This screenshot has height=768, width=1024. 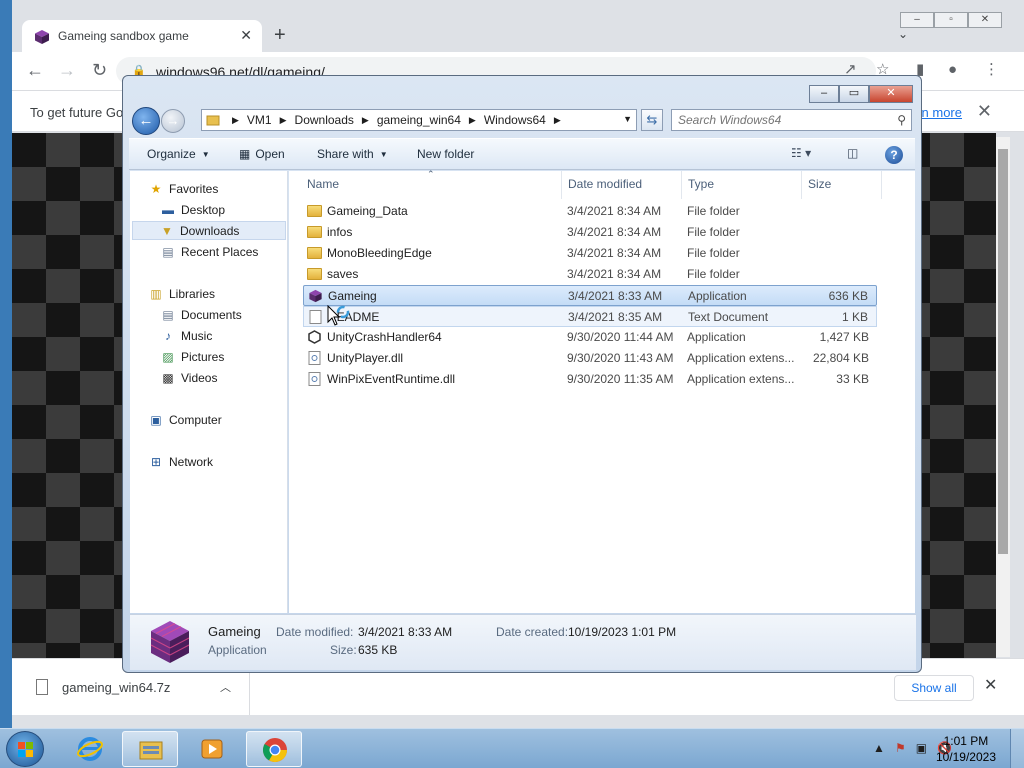 I want to click on taskbar-explorer, so click(x=150, y=749).